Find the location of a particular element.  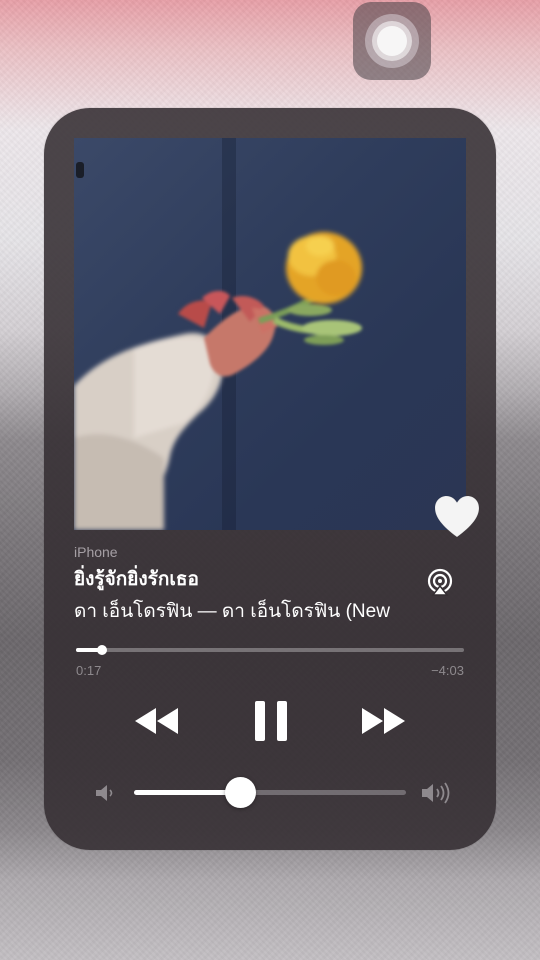

output-device-label: iPhone is located at coordinates (96, 552).